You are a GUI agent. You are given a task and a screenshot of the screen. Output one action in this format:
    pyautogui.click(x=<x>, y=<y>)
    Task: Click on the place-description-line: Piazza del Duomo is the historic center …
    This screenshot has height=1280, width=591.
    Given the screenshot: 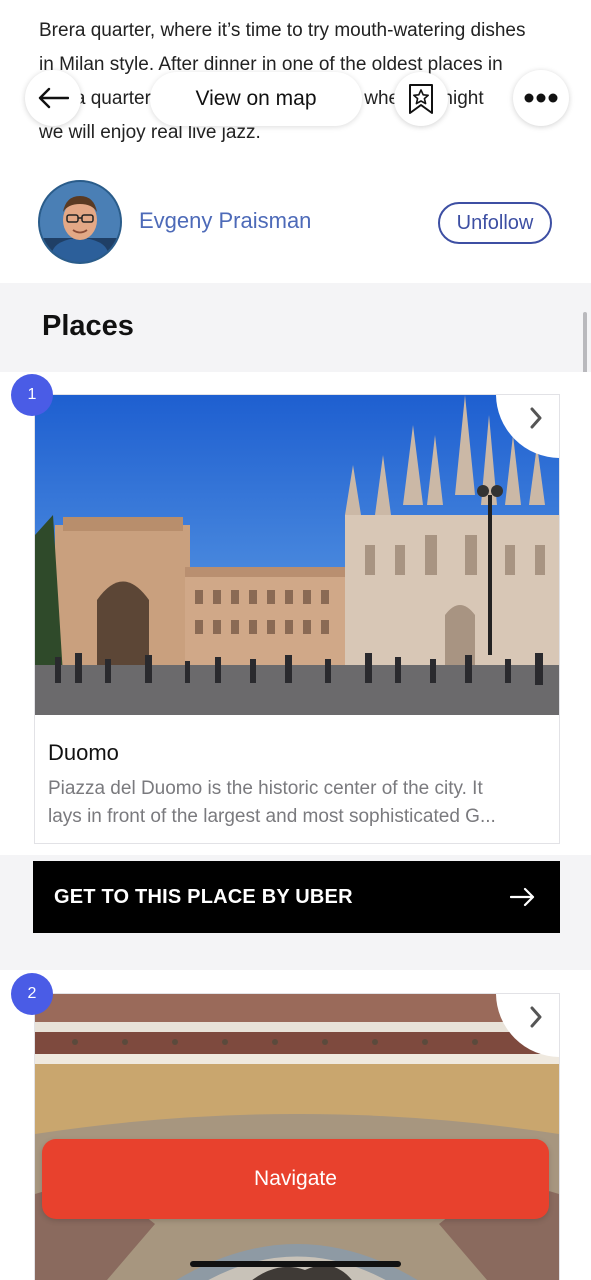 What is the action you would take?
    pyautogui.click(x=265, y=788)
    